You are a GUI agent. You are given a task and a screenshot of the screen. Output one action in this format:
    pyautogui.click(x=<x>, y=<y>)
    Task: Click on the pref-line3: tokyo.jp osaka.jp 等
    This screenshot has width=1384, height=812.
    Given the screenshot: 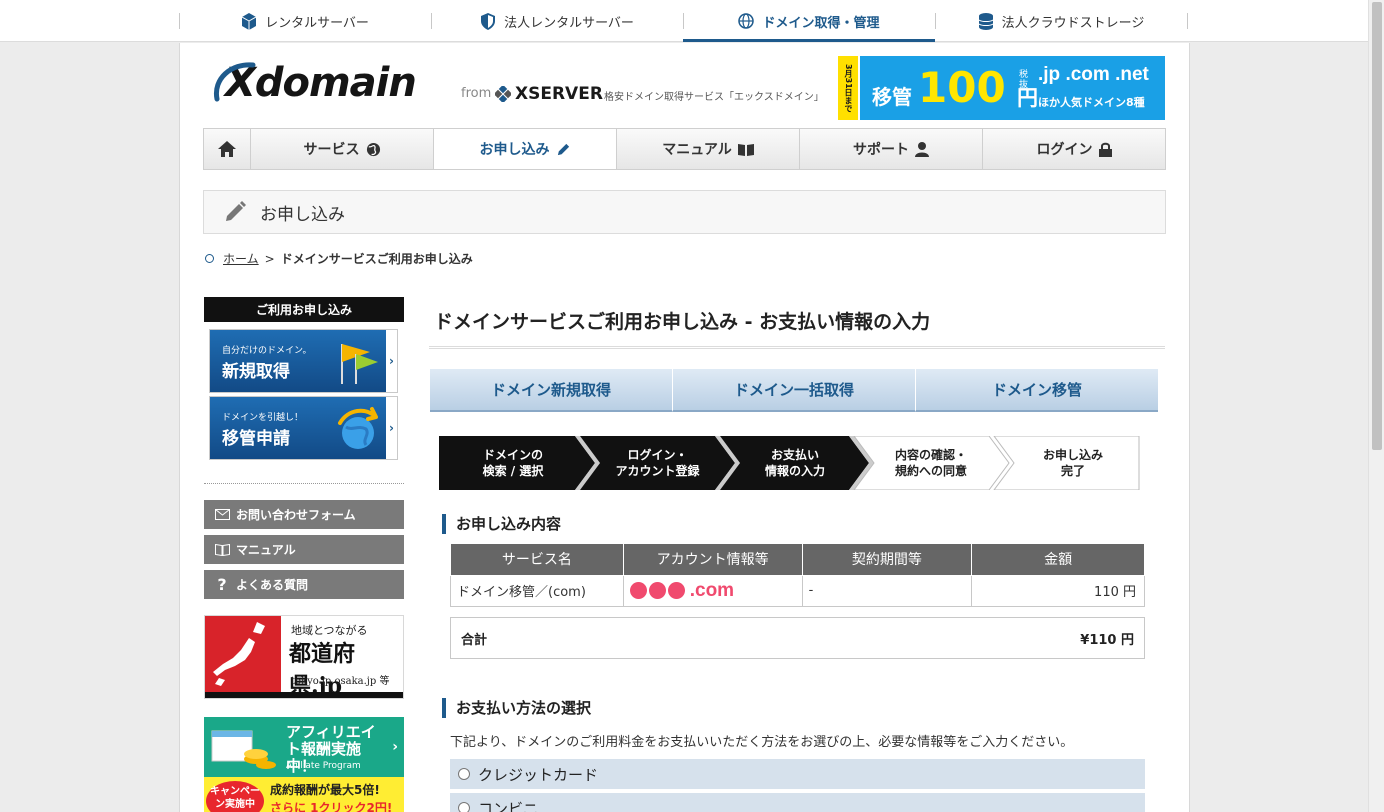 What is the action you would take?
    pyautogui.click(x=340, y=681)
    